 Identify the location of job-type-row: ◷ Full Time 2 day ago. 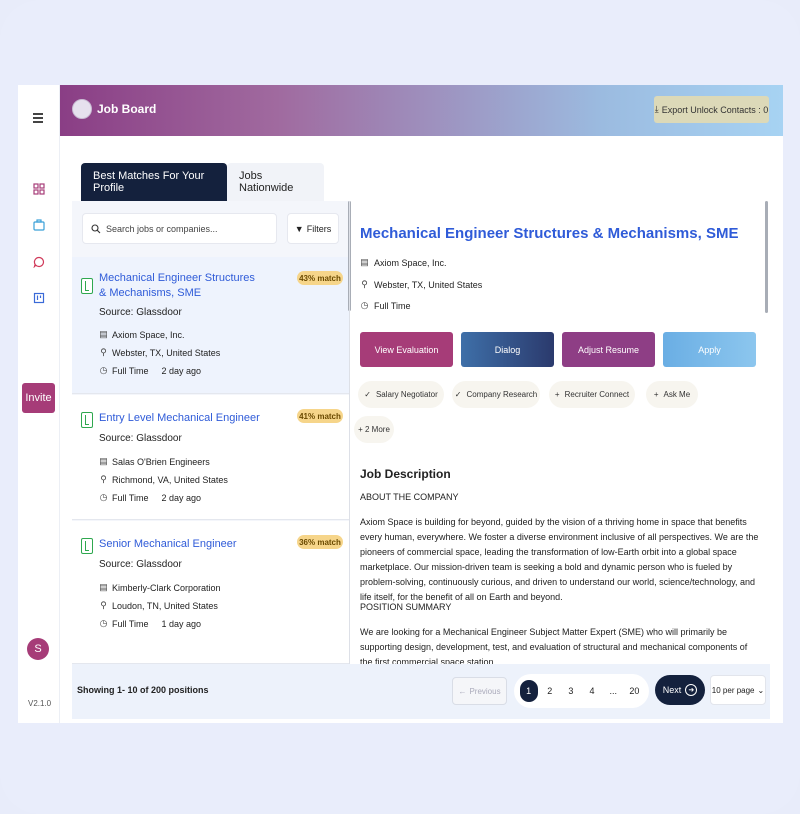
(150, 497).